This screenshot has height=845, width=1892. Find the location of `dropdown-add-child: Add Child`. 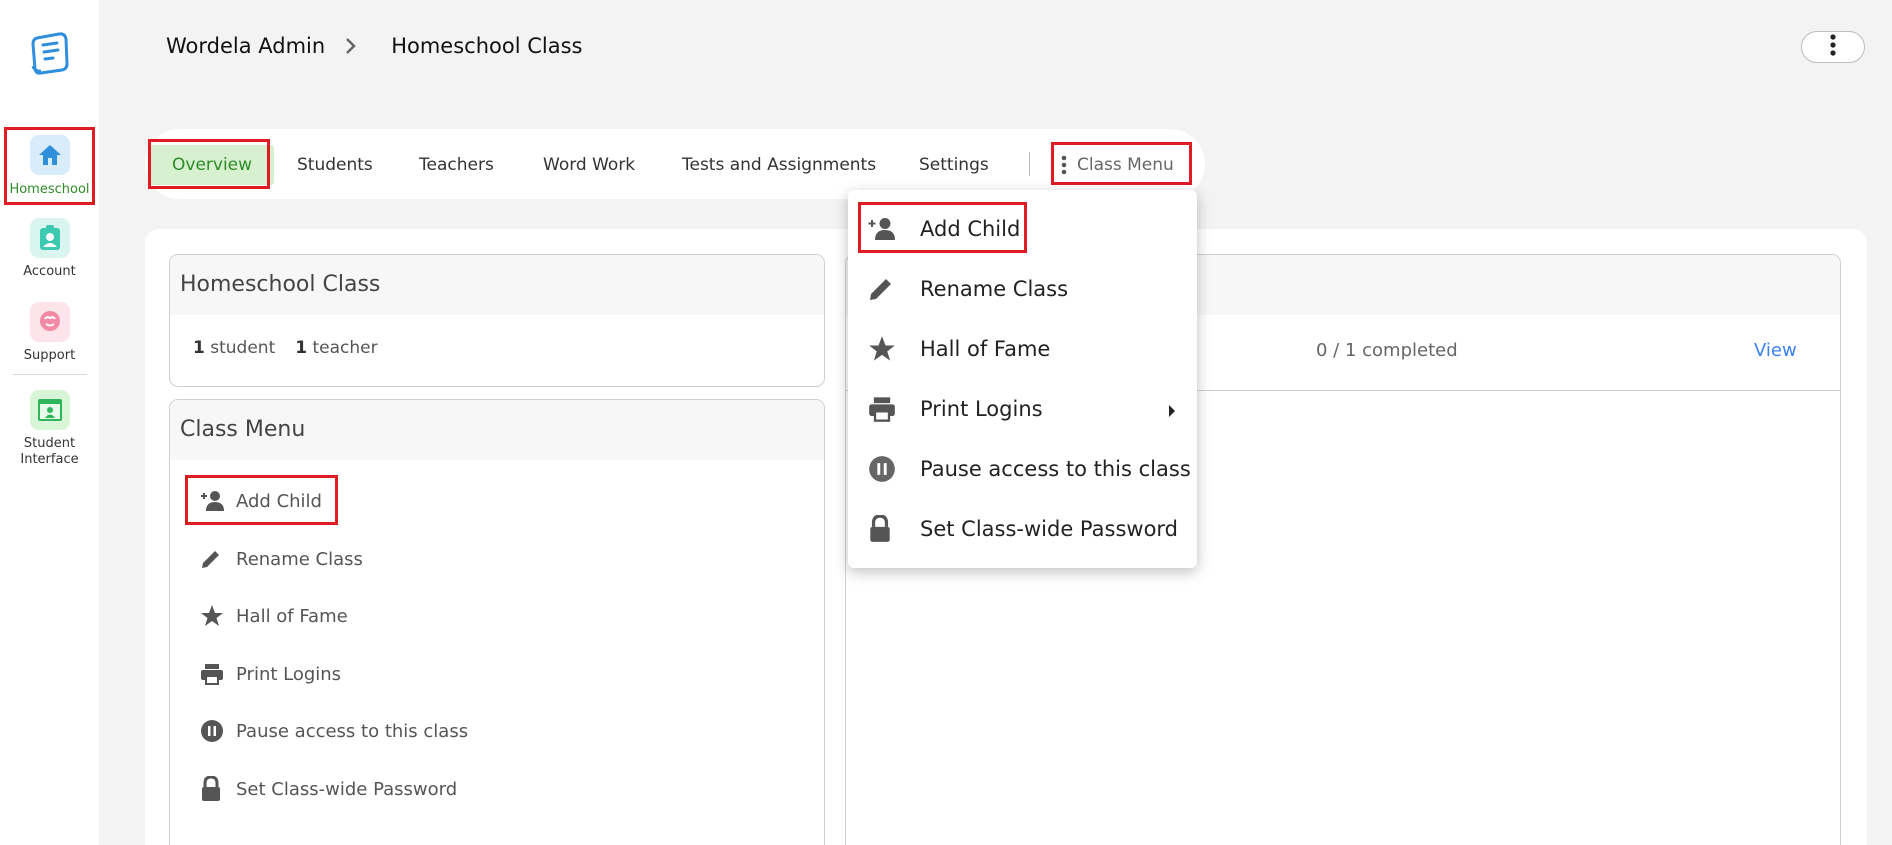

dropdown-add-child: Add Child is located at coordinates (944, 229).